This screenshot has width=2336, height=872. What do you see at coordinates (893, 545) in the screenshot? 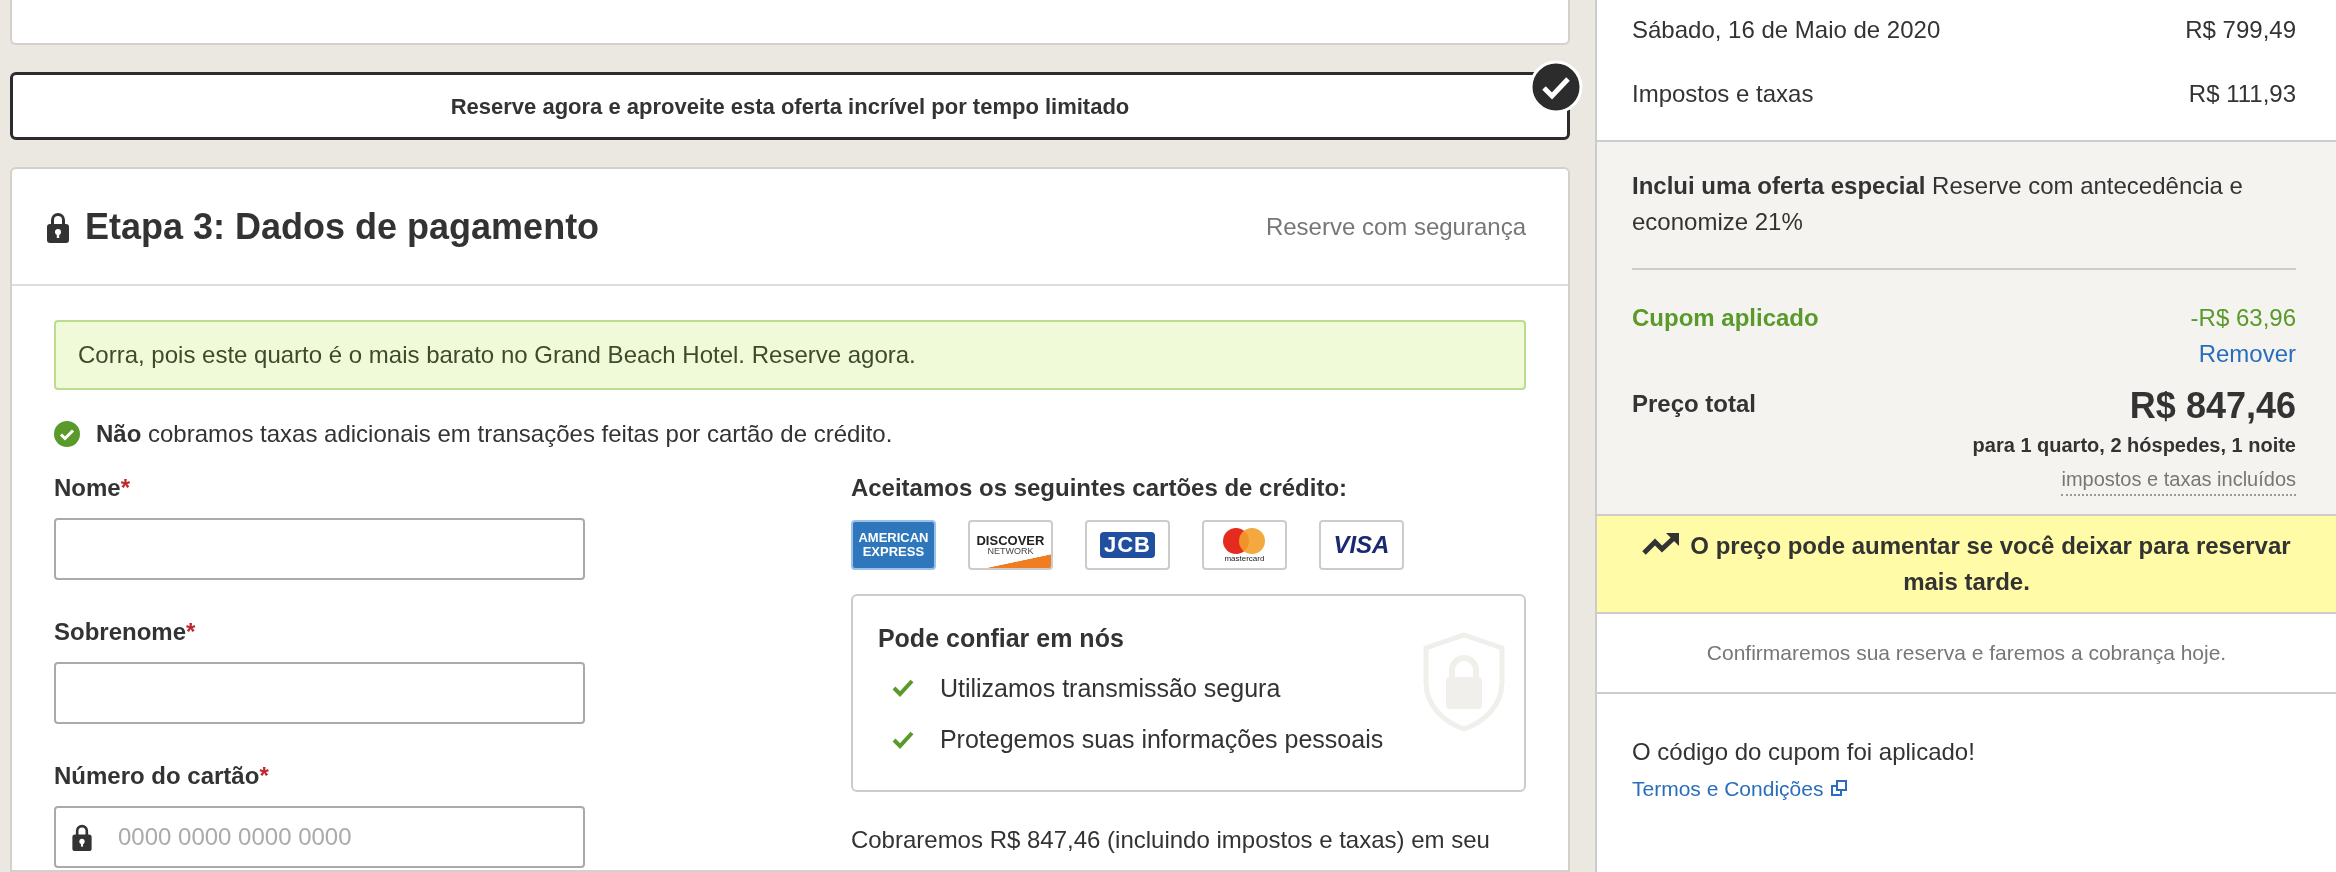
I see `amex-logo: AMERICAN EXPRESS` at bounding box center [893, 545].